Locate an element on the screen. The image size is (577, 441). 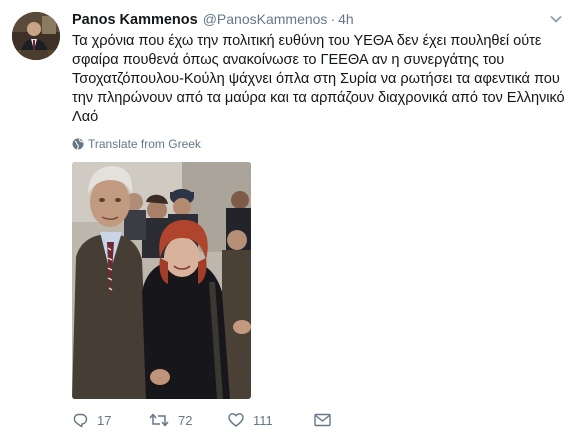
direct-message-button is located at coordinates (327, 420).